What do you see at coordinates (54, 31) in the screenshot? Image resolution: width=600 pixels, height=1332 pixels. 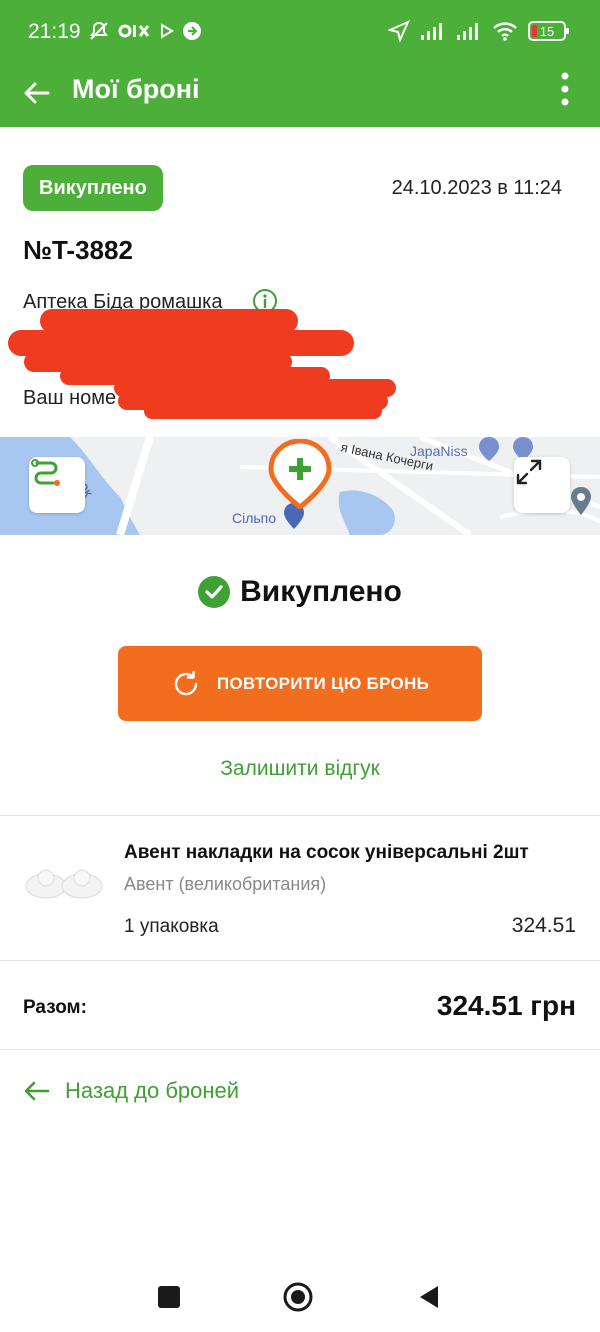 I see `status-time: 21:19` at bounding box center [54, 31].